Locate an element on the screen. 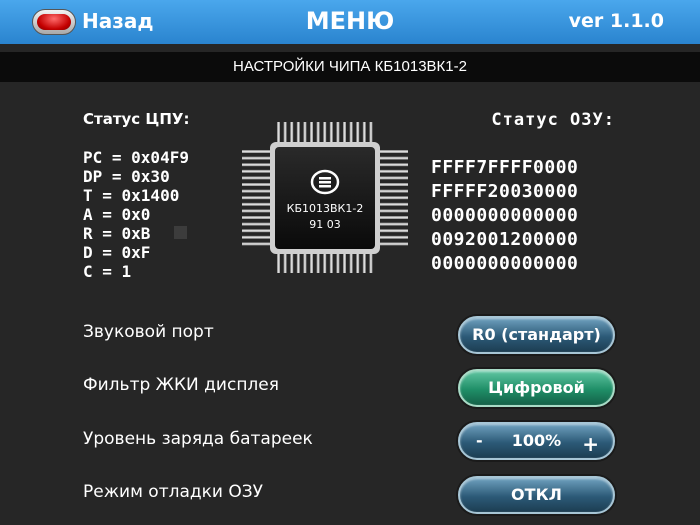 The width and height of the screenshot is (700, 525). chip-name-text: КБ1013ВК1-2 is located at coordinates (325, 208).